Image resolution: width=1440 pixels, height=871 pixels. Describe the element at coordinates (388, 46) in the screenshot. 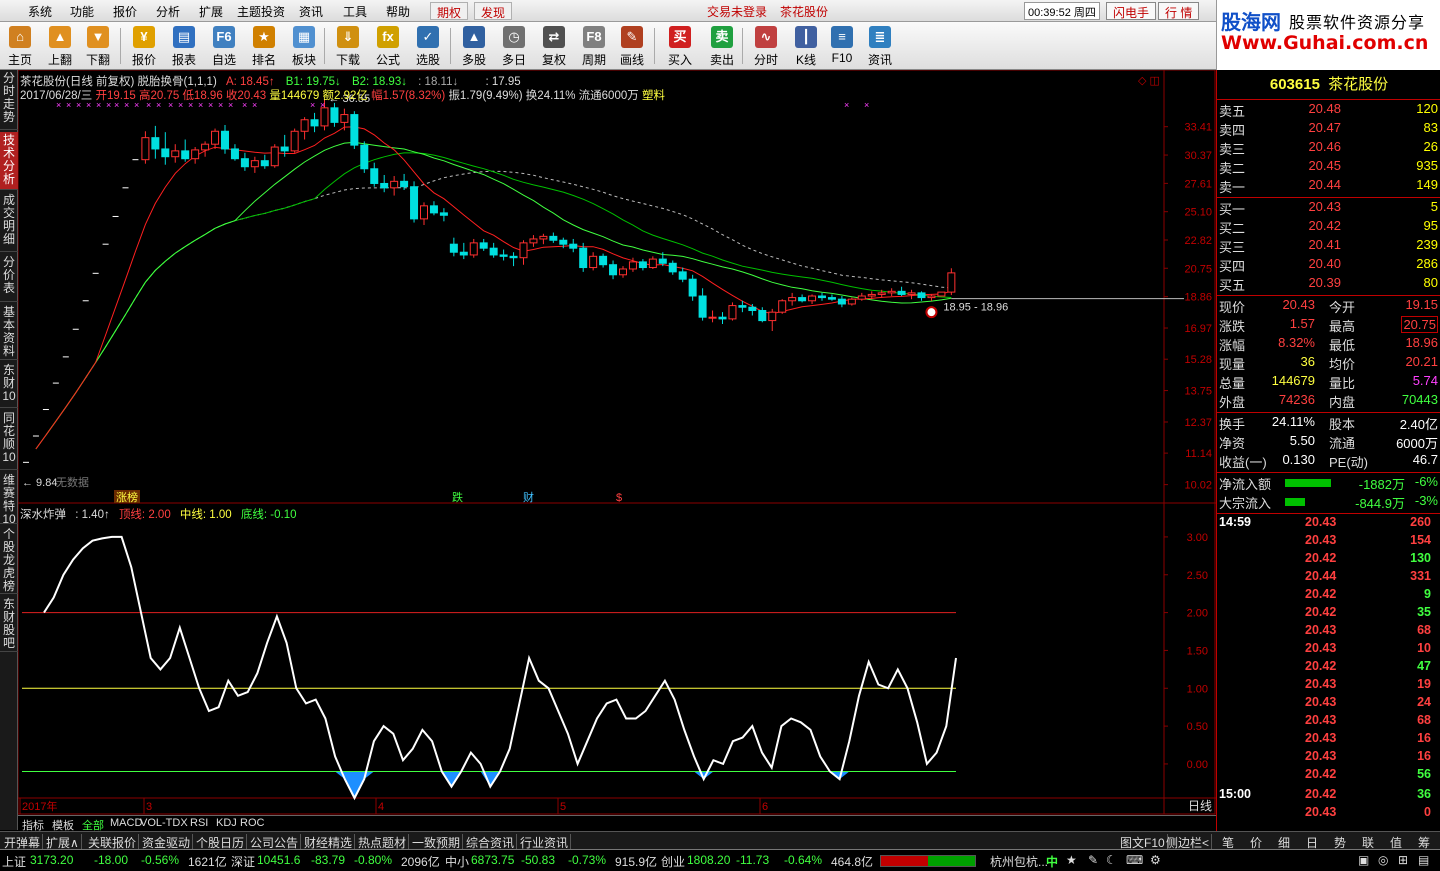

I see `toolbar-formula-button: fx 公式` at that location.